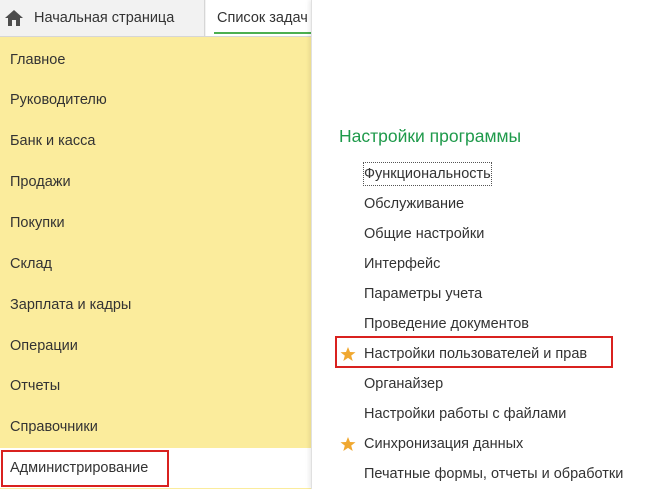  I want to click on link-accounting-parameters: Параметры учета, so click(423, 294).